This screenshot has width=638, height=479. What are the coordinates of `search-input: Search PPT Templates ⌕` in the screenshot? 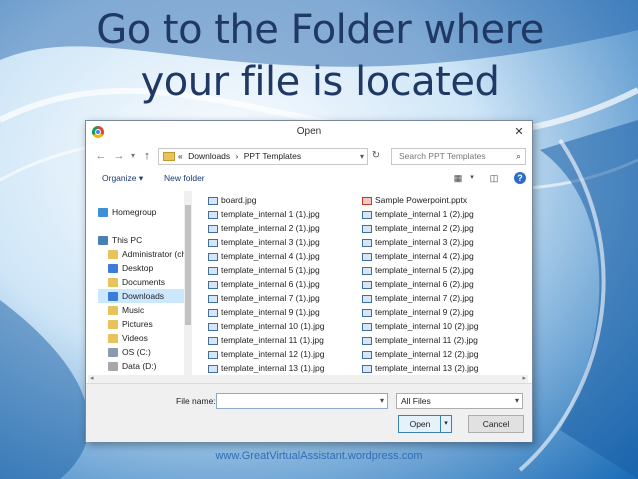 It's located at (458, 156).